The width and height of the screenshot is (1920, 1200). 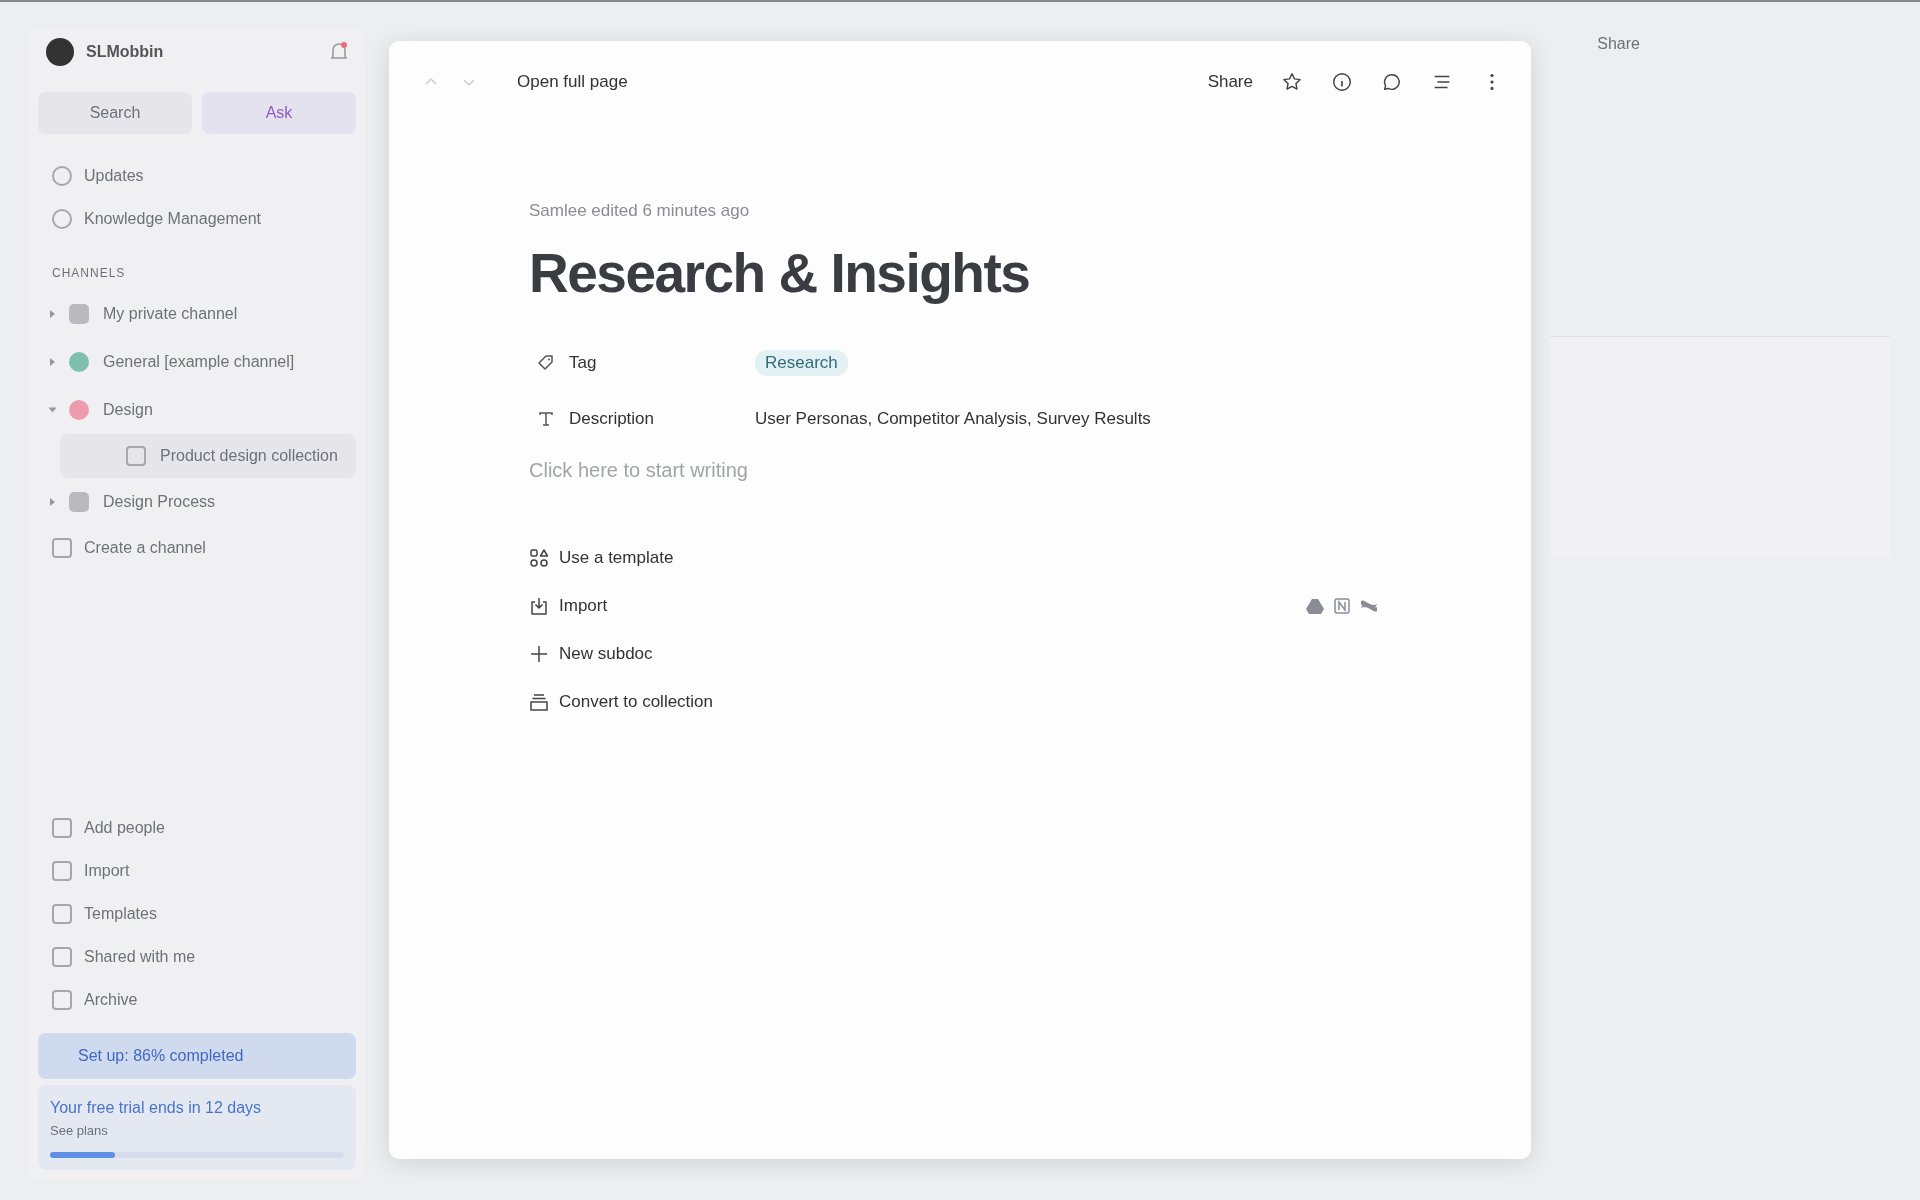 What do you see at coordinates (1030, 470) in the screenshot?
I see `editor-placeholder: Click here to start writing` at bounding box center [1030, 470].